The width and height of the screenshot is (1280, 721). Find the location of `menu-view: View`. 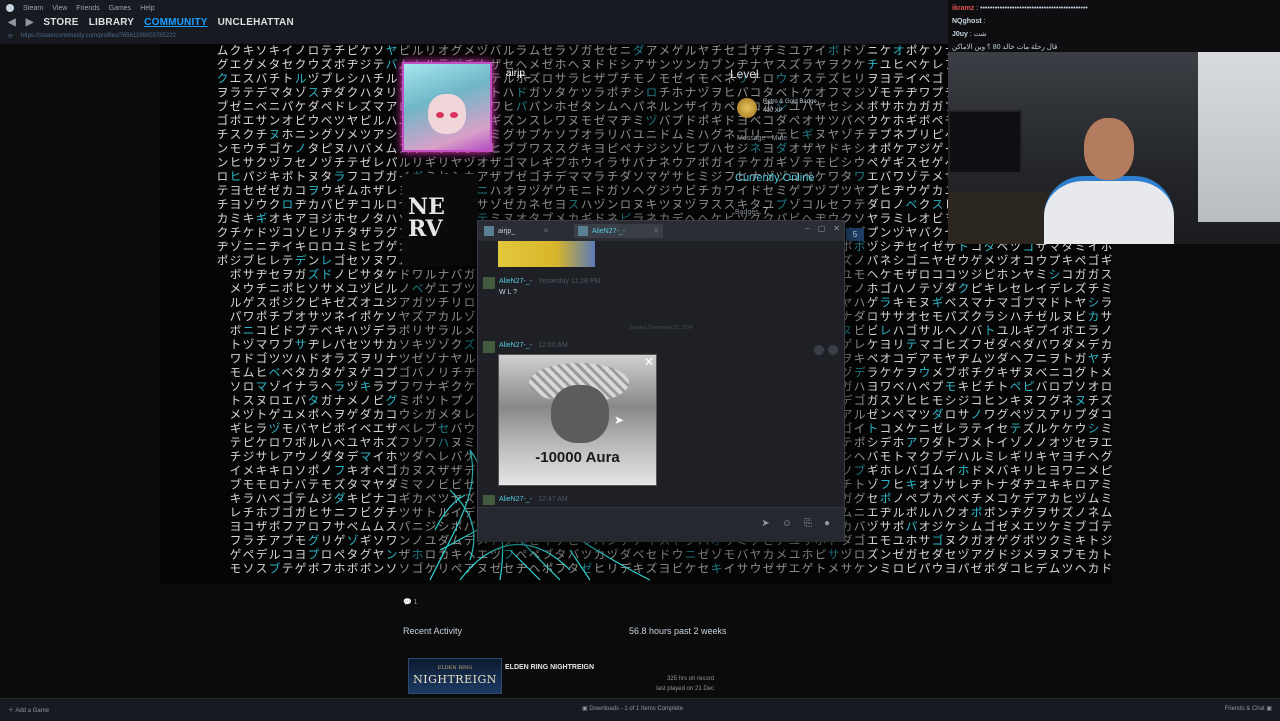

menu-view: View is located at coordinates (59, 8).